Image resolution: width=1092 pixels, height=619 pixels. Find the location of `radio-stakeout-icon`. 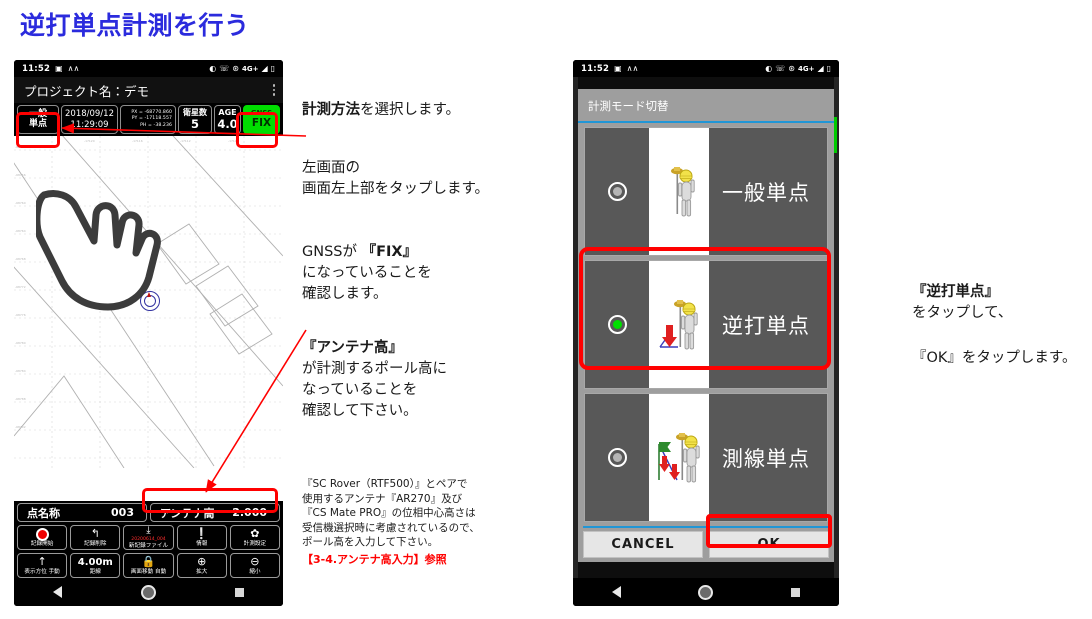

radio-stakeout-icon is located at coordinates (617, 324).